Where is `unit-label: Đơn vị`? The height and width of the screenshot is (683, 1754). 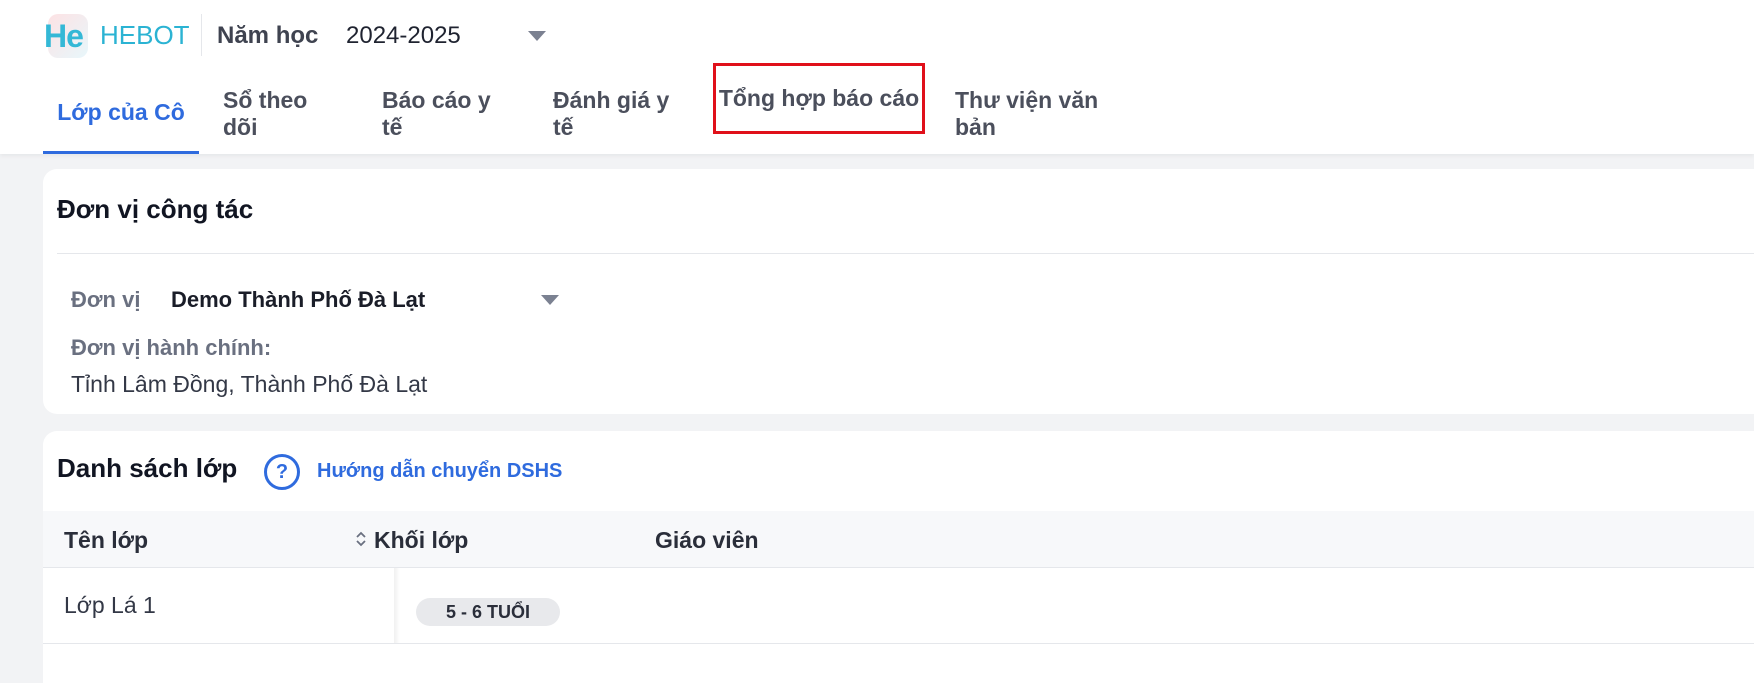
unit-label: Đơn vị is located at coordinates (106, 299).